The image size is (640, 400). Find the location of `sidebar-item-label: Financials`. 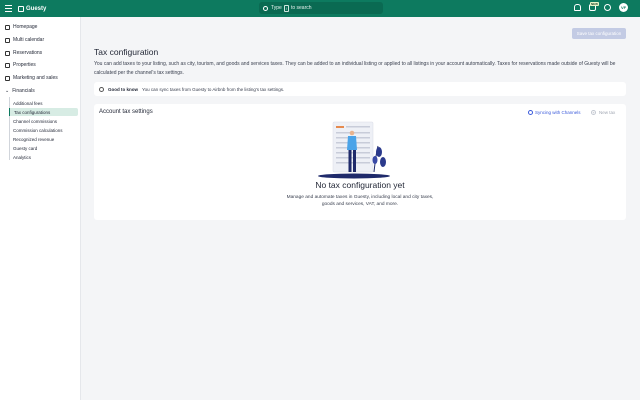

sidebar-item-label: Financials is located at coordinates (23, 91).